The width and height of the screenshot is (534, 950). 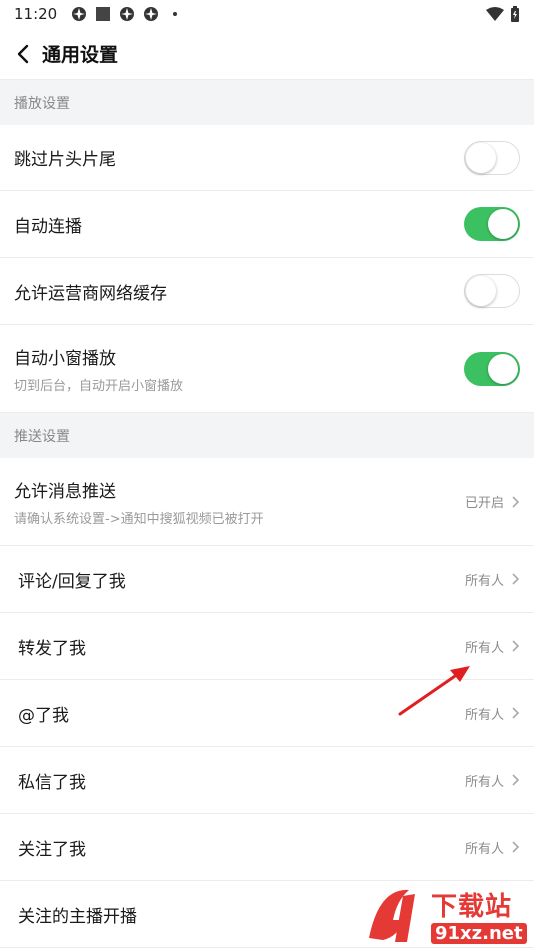 I want to click on mini-window-toggle, so click(x=492, y=368).